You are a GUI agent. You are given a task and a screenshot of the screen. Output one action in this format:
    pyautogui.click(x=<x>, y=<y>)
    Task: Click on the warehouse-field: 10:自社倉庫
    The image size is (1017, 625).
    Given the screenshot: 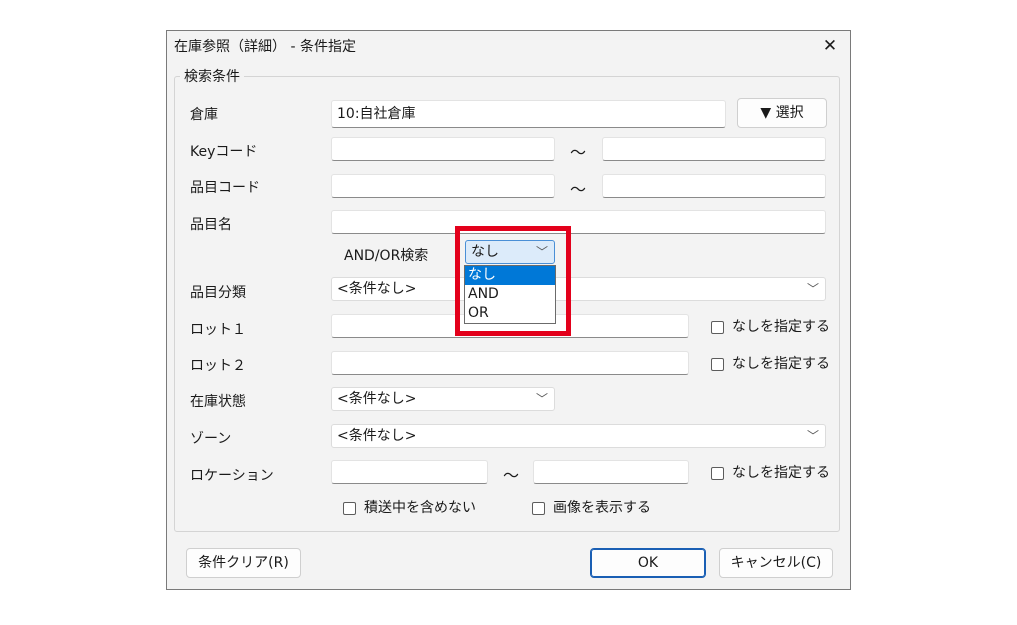 What is the action you would take?
    pyautogui.click(x=528, y=114)
    